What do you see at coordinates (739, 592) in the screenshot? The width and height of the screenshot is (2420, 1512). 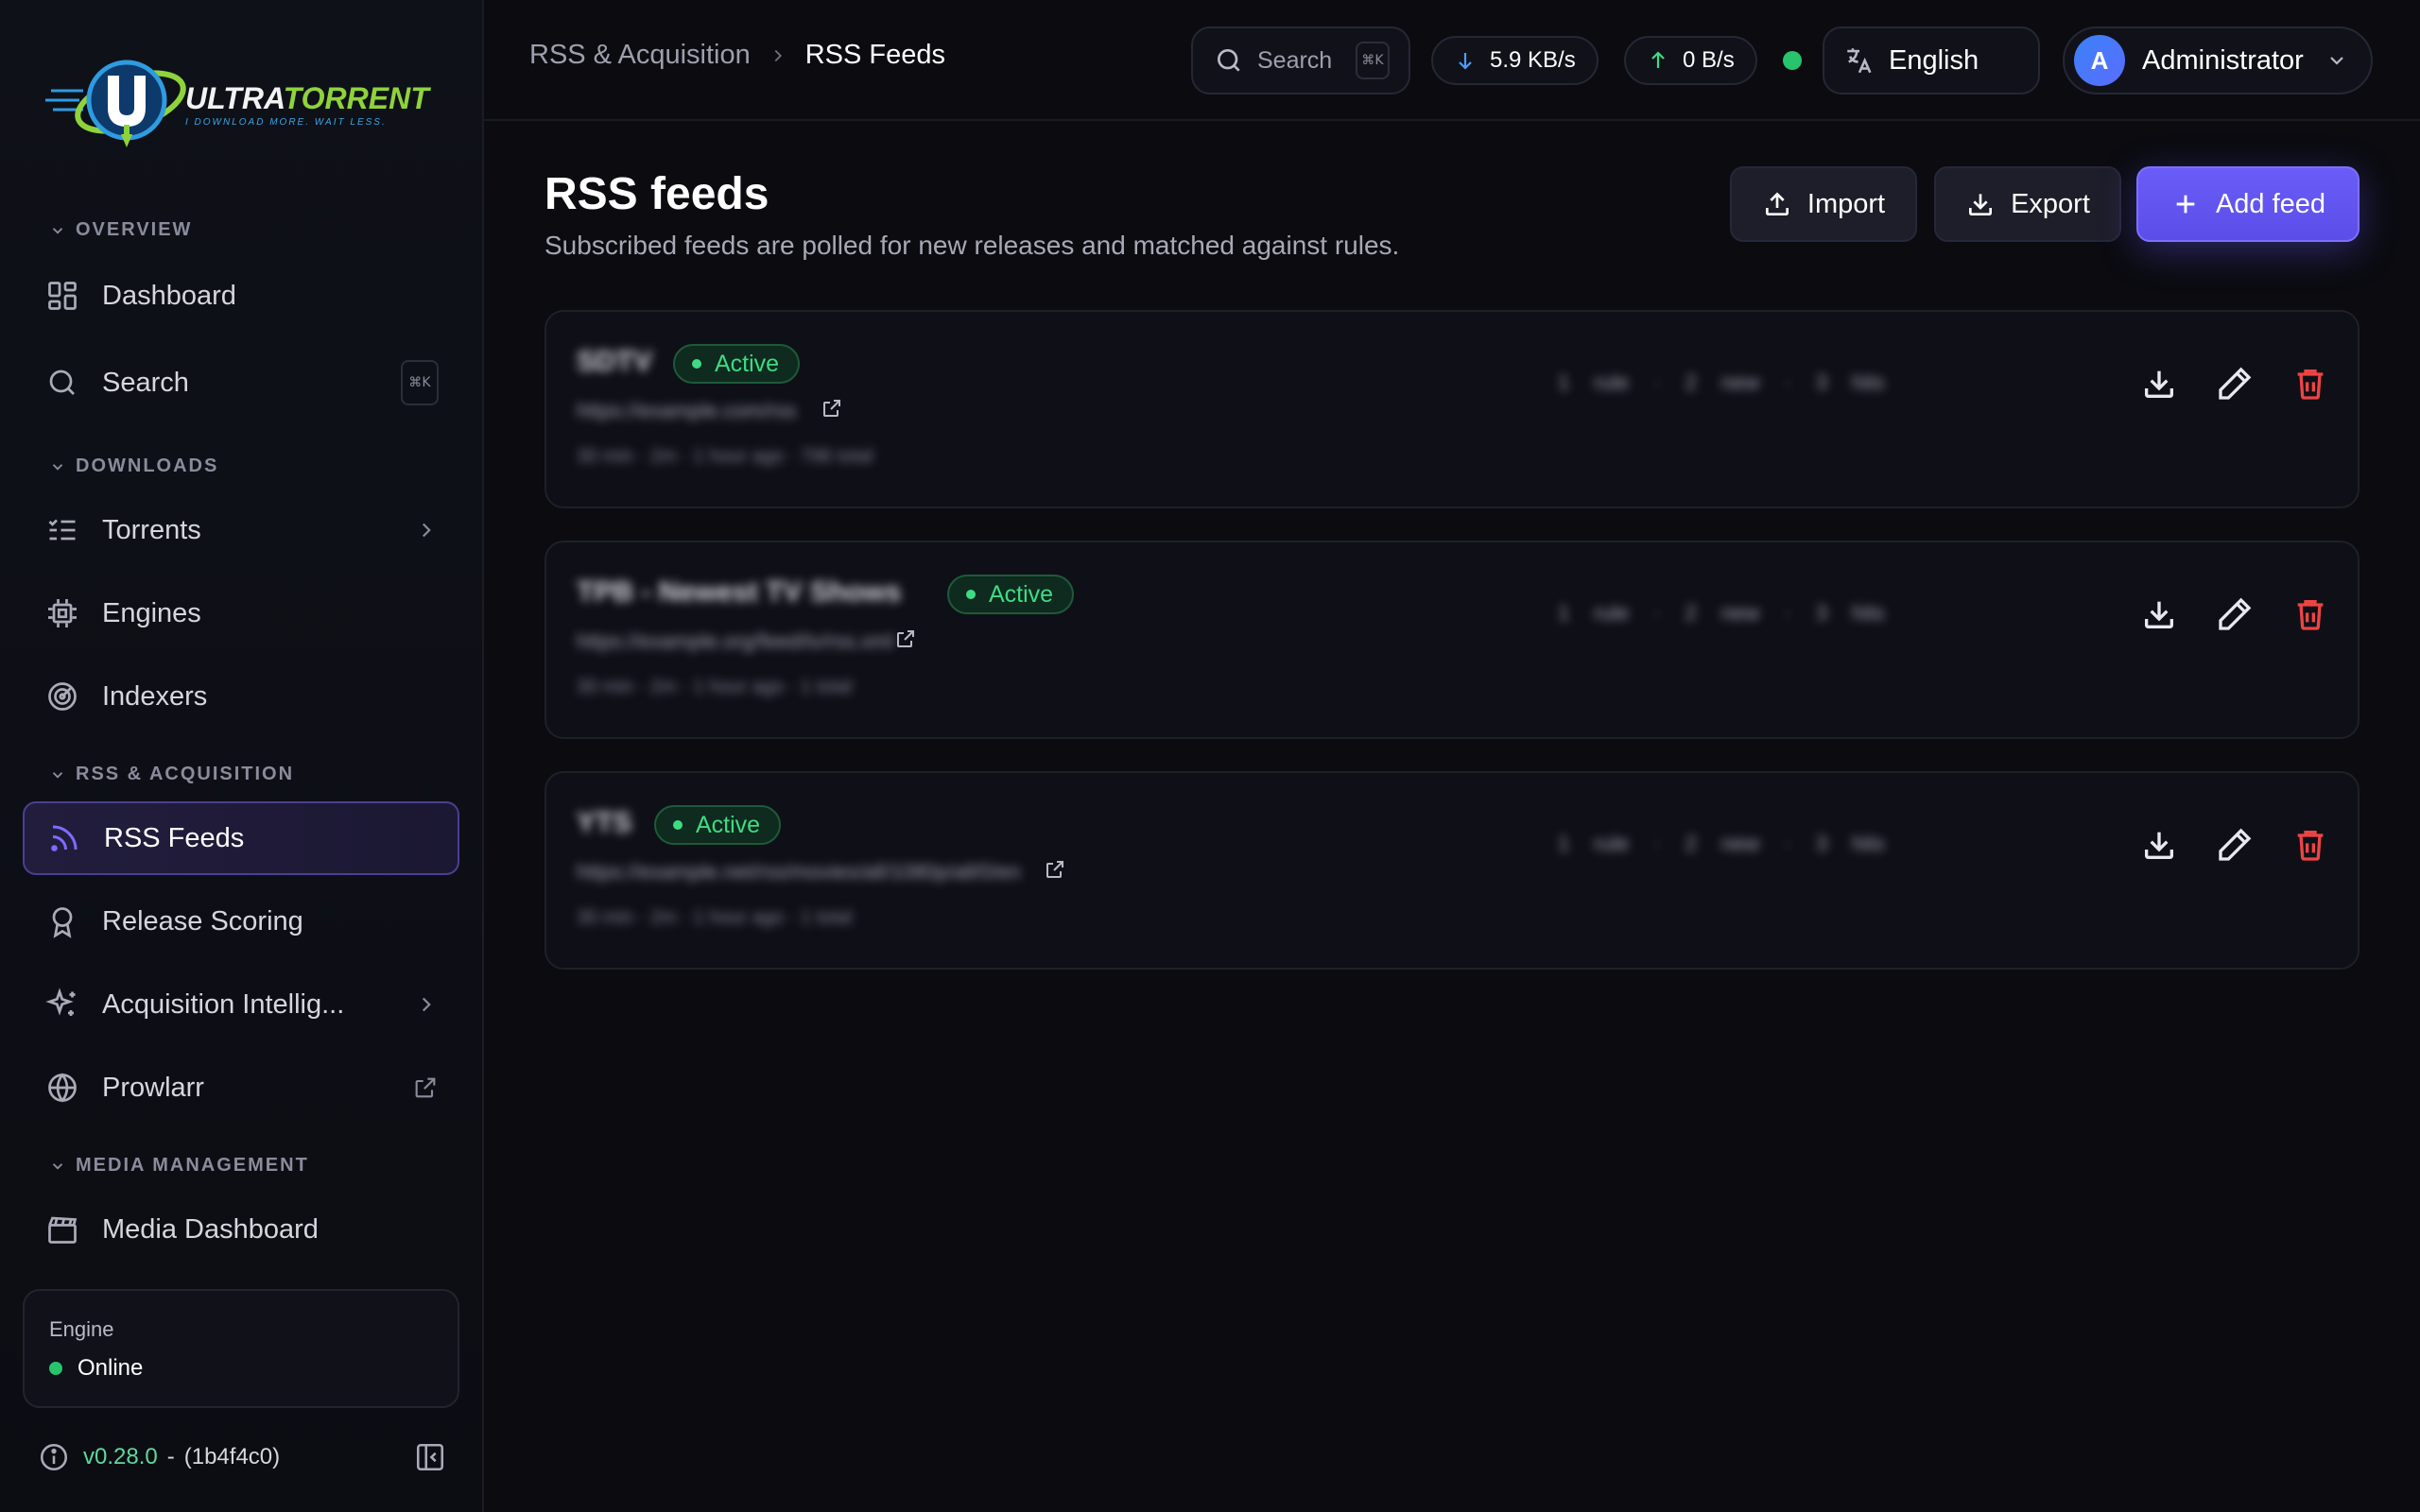 I see `feed-name: TPB - Newest TV Shows` at bounding box center [739, 592].